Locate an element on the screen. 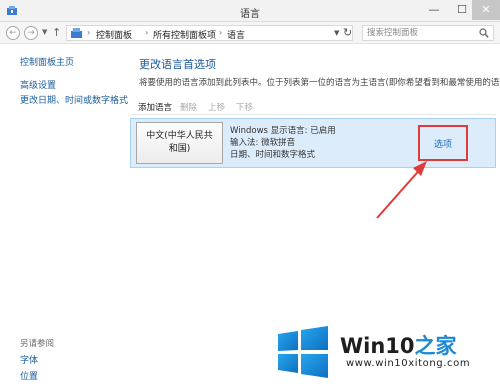  breadcrumb-all-items: 所有控制面板项 is located at coordinates (184, 34).